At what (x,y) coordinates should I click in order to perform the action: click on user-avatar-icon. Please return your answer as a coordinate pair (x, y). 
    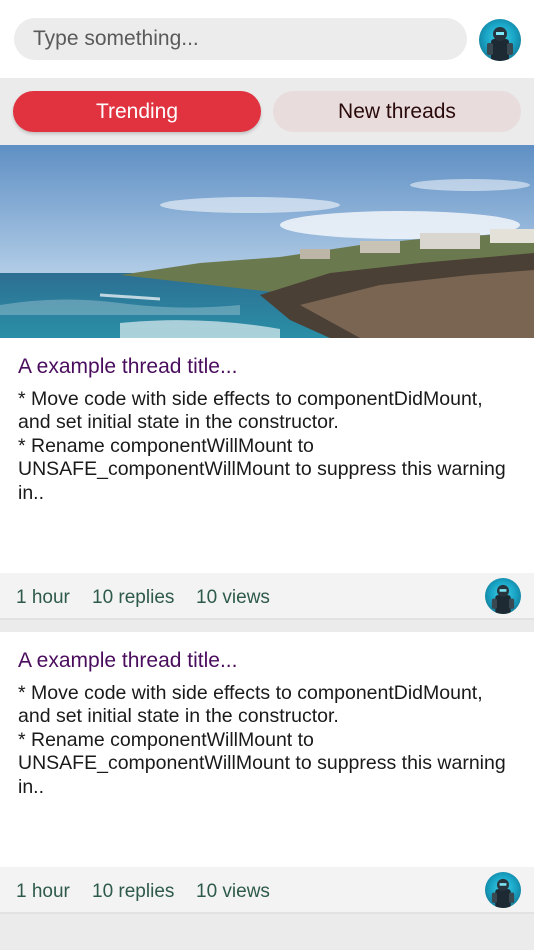
    Looking at the image, I should click on (500, 40).